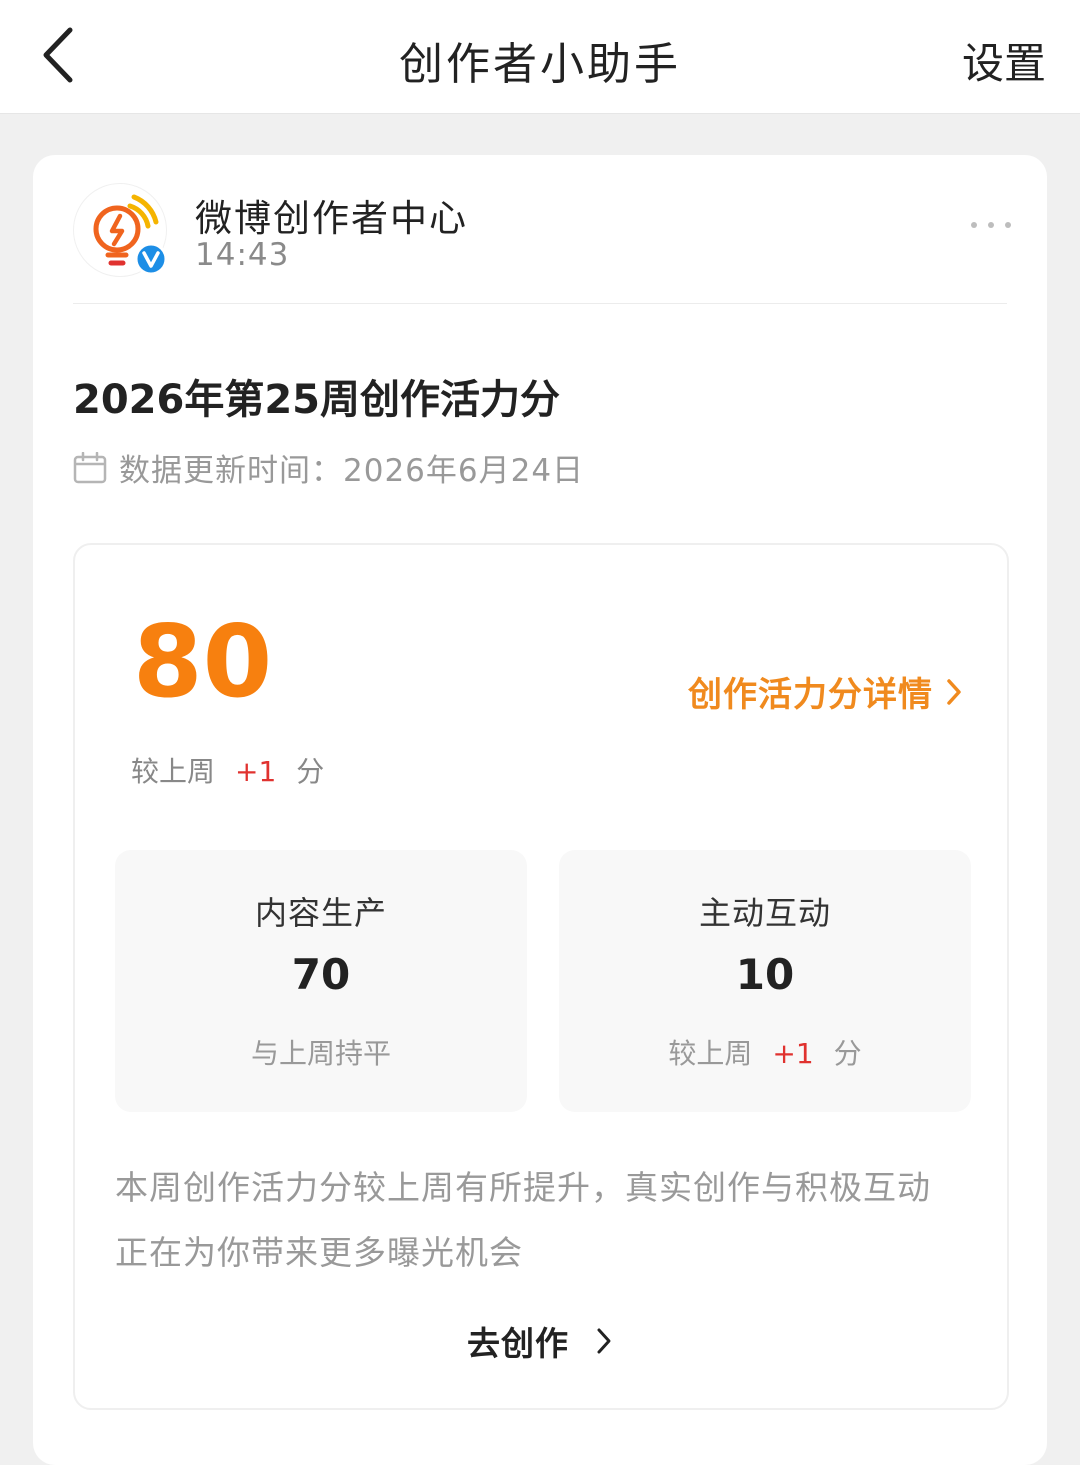 The height and width of the screenshot is (1465, 1080). I want to click on go-create-button: 去创作, so click(541, 1341).